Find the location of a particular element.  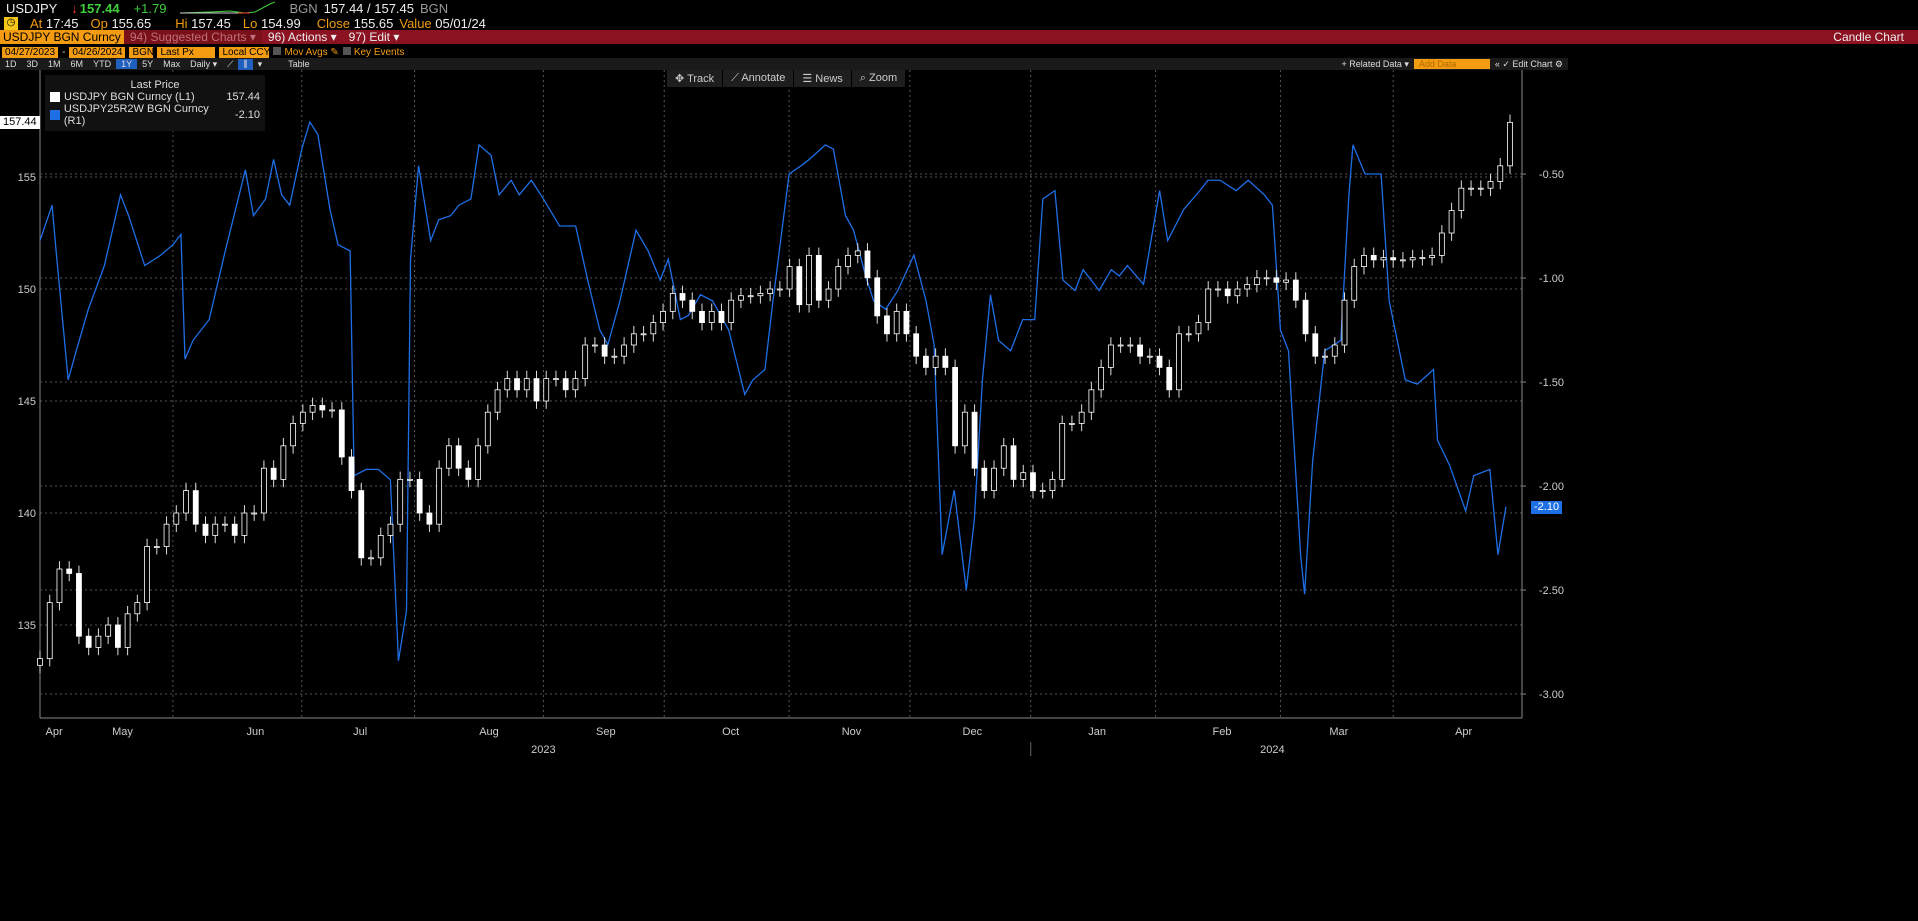

period-ytd: YTD is located at coordinates (102, 64).